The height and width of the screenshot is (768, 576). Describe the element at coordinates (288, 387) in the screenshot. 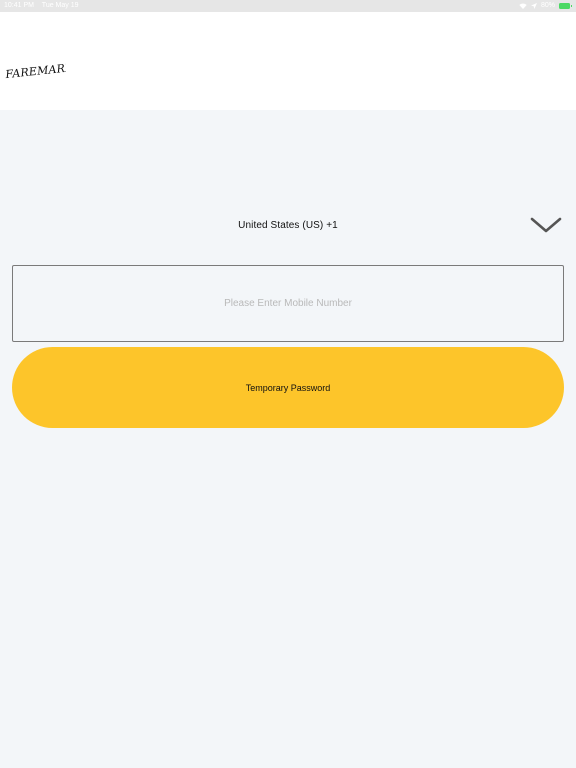

I see `temporary-password-button: Temporary Password` at that location.